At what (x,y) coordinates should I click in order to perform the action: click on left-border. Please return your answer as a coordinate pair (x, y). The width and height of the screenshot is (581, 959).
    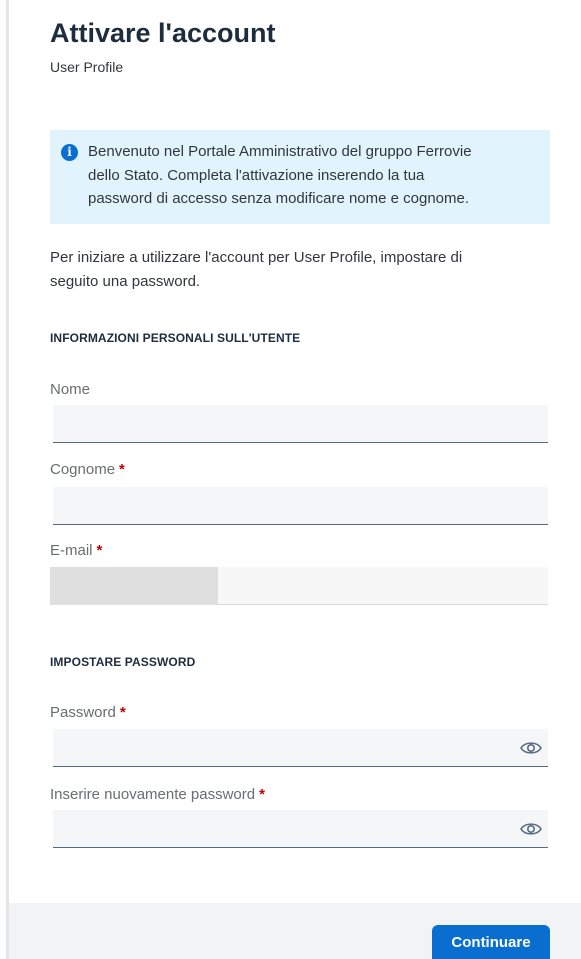
    Looking at the image, I should click on (7, 479).